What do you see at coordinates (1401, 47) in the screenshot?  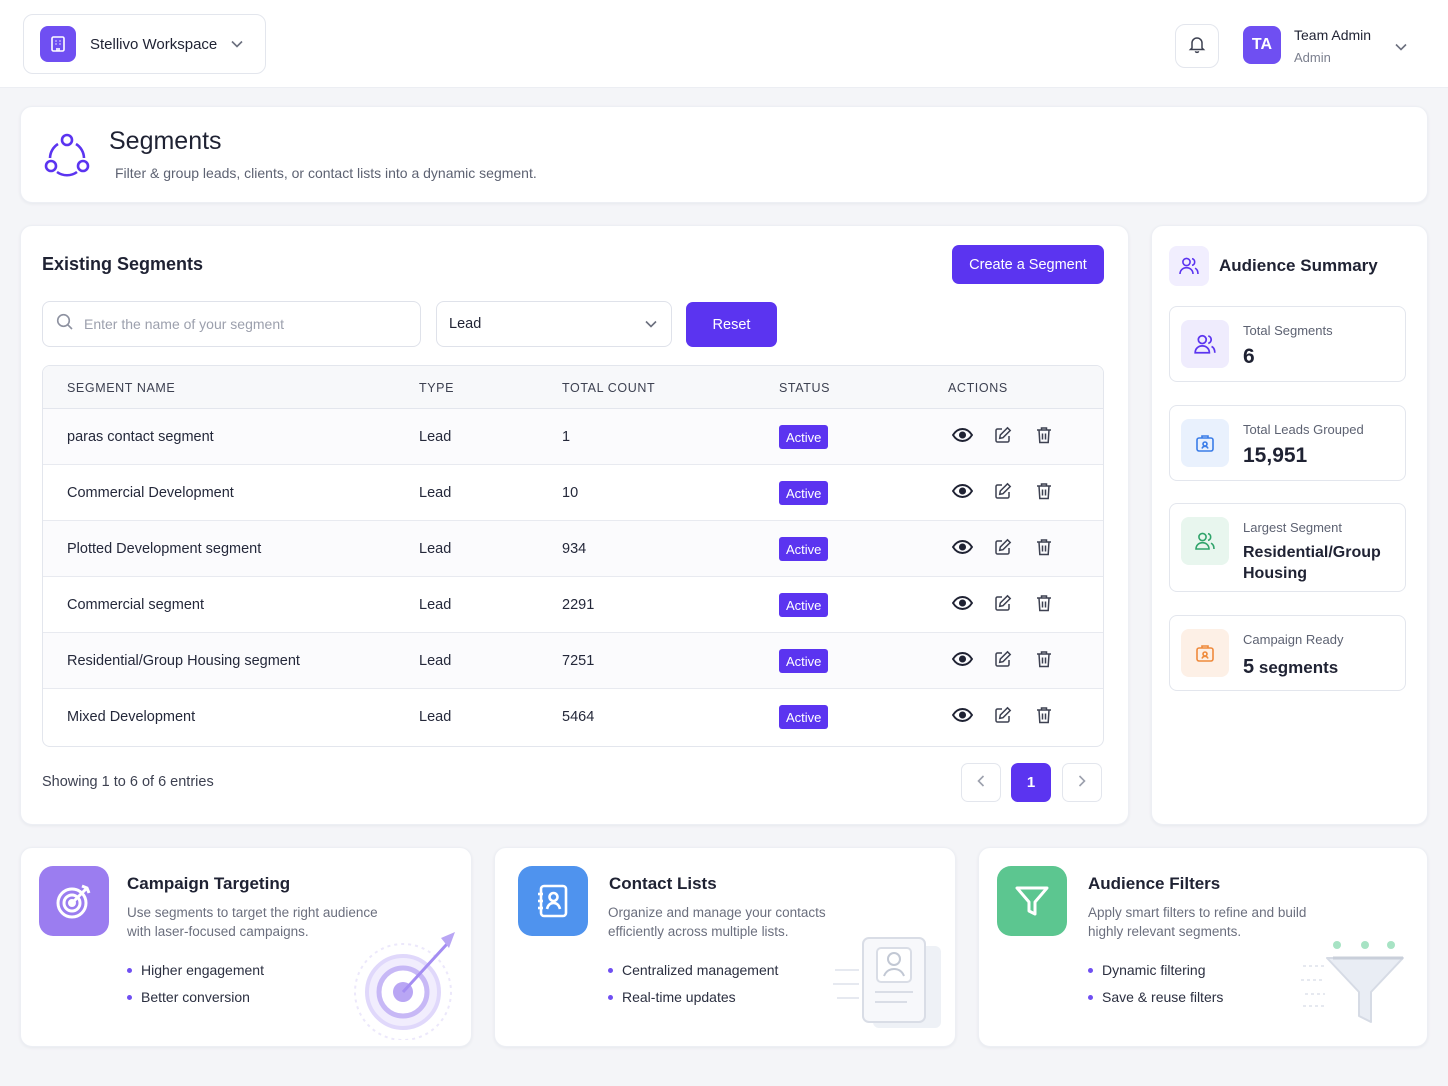 I see `user-menu-chevron-icon` at bounding box center [1401, 47].